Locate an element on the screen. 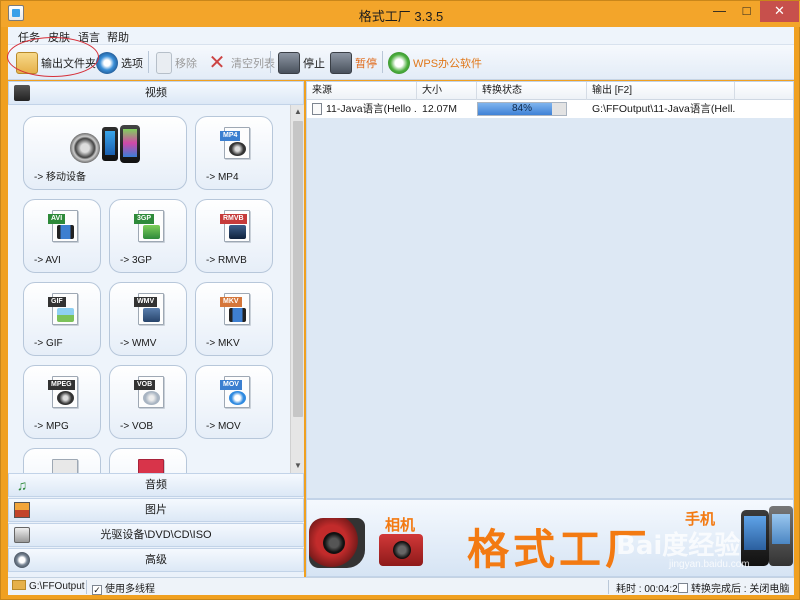 This screenshot has height=600, width=800. category-picture: 图片 is located at coordinates (156, 510).